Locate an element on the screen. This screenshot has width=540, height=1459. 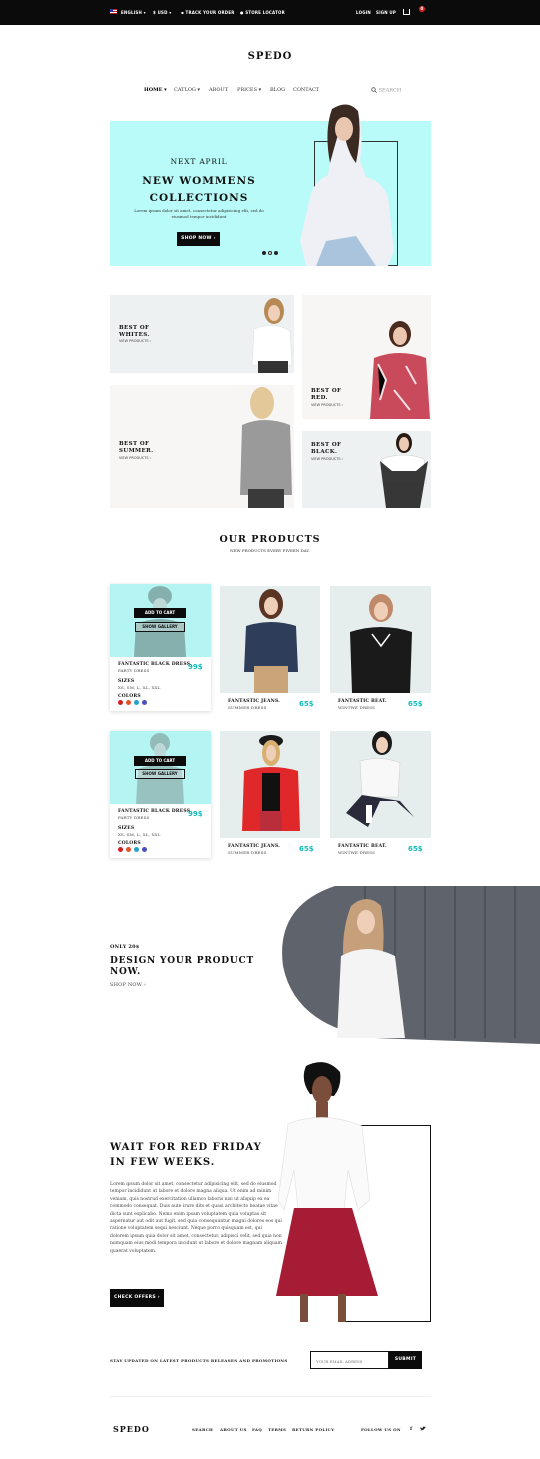
footer-link-faq: FAQ is located at coordinates (257, 1429).